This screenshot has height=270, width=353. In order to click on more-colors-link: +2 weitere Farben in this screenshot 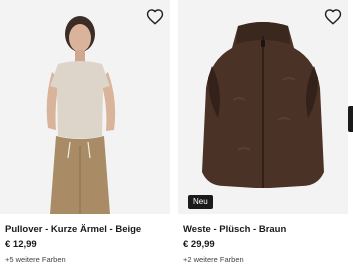, I will do `click(213, 259)`.